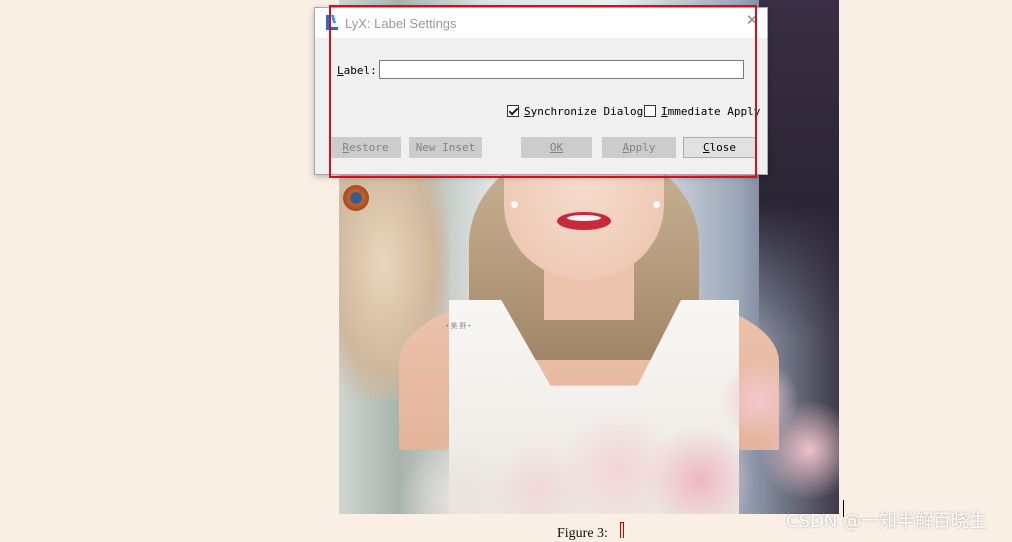 This screenshot has height=542, width=1012. Describe the element at coordinates (356, 198) in the screenshot. I see `photo-ring` at that location.